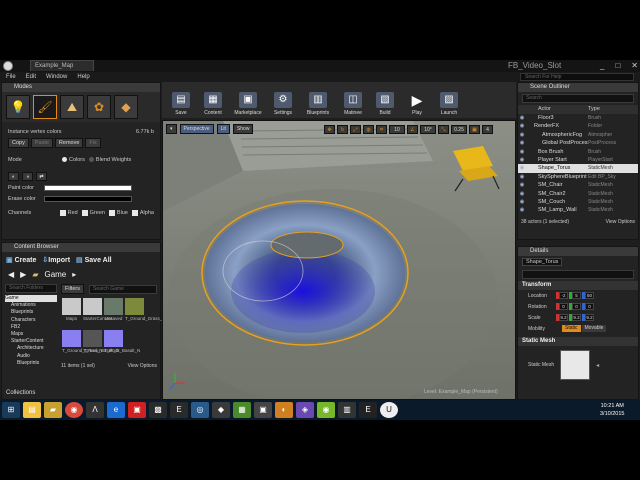 The image size is (640, 480). What do you see at coordinates (27, 176) in the screenshot?
I see `brush-alt-icon: ◑` at bounding box center [27, 176].